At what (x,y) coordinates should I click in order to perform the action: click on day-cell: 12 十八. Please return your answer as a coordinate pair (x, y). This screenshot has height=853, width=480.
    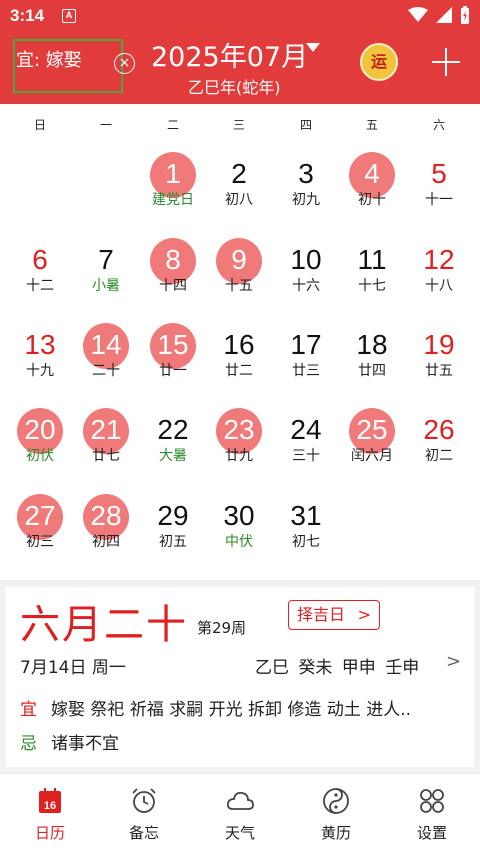
    Looking at the image, I should click on (439, 272).